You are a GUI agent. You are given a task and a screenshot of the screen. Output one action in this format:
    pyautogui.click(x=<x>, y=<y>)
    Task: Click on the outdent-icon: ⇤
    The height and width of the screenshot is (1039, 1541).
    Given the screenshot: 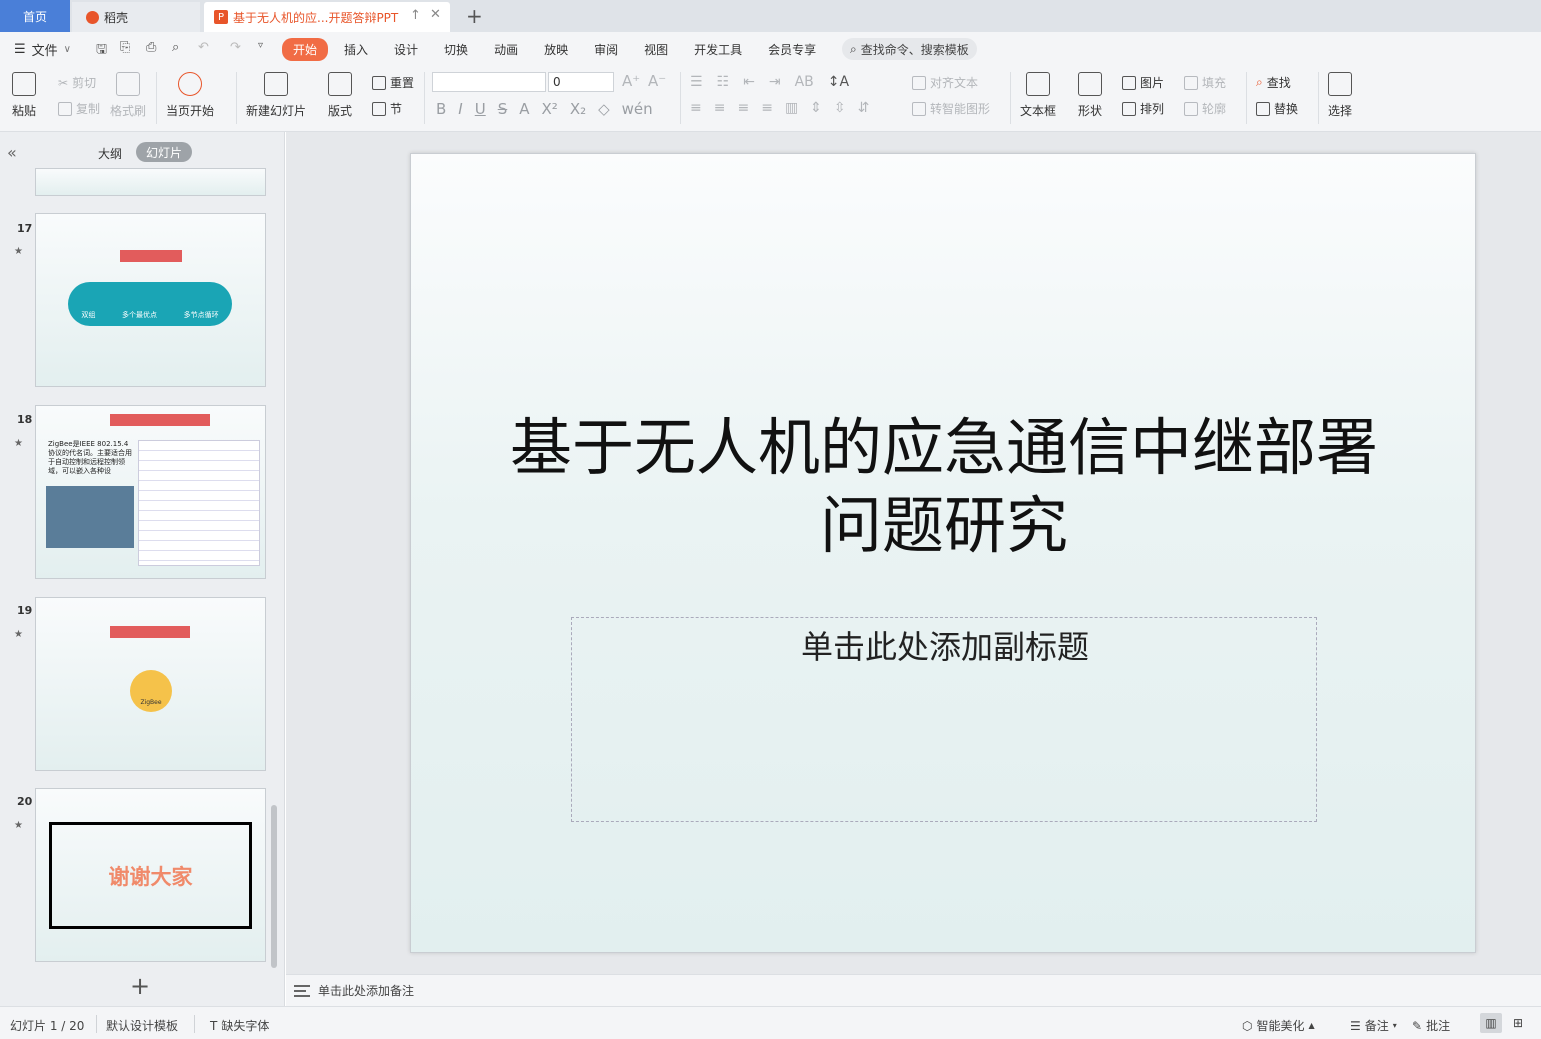 What is the action you would take?
    pyautogui.click(x=749, y=82)
    